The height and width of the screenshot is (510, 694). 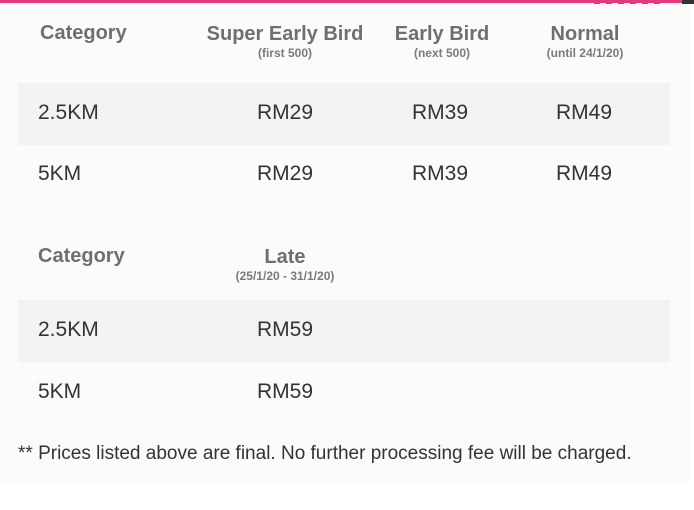 What do you see at coordinates (285, 257) in the screenshot?
I see `late-title: Late` at bounding box center [285, 257].